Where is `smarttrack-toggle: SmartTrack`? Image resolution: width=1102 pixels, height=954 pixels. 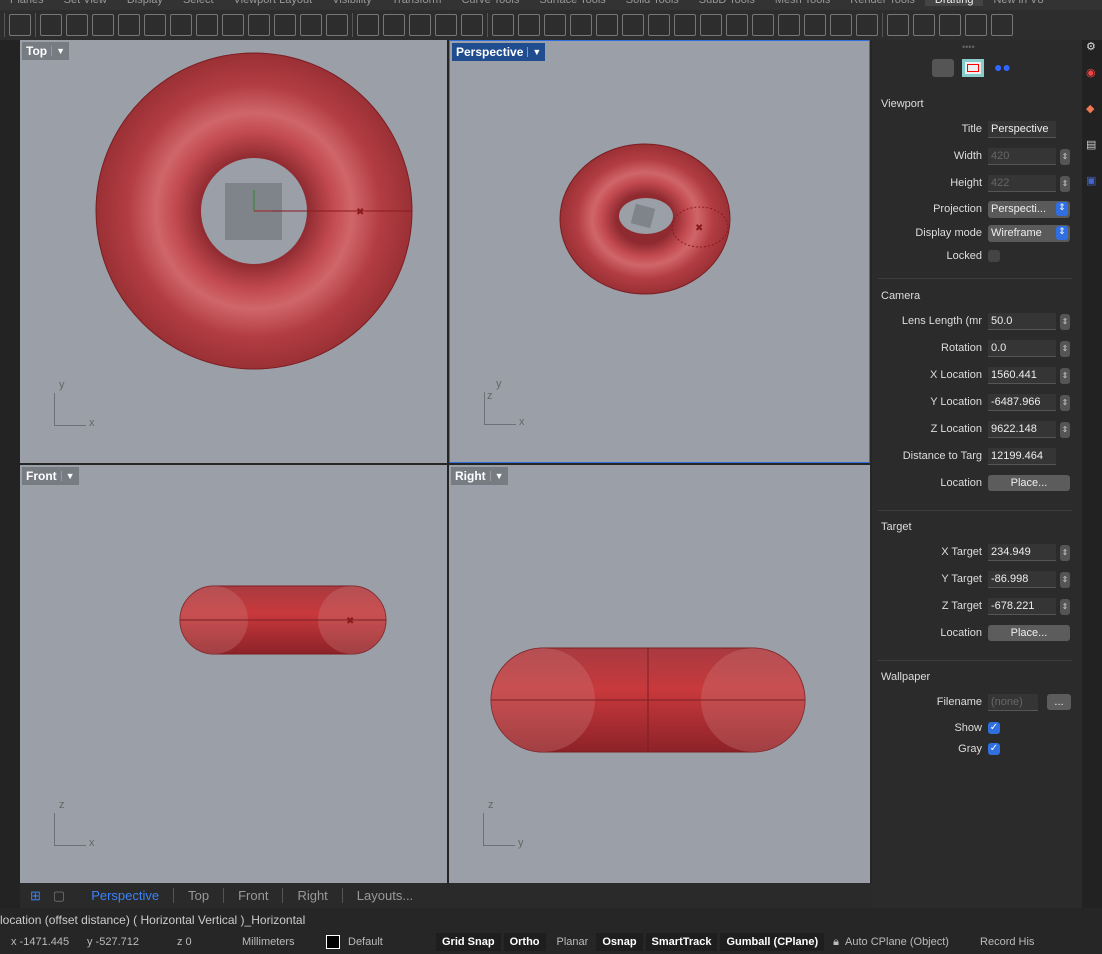
smarttrack-toggle: SmartTrack is located at coordinates (681, 942).